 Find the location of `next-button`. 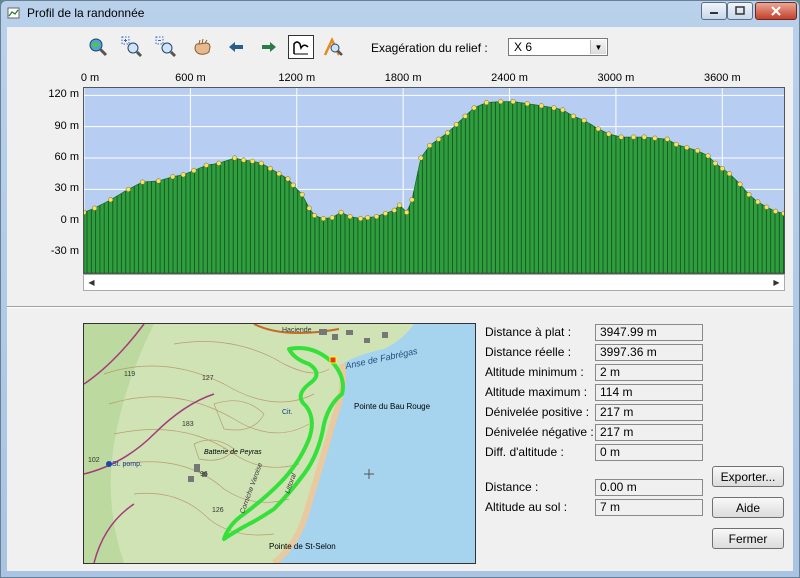

next-button is located at coordinates (269, 47).